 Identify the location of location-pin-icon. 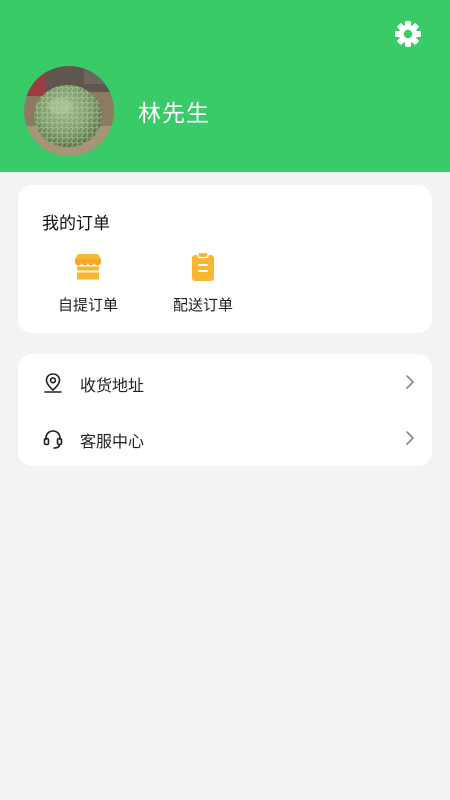
(53, 383).